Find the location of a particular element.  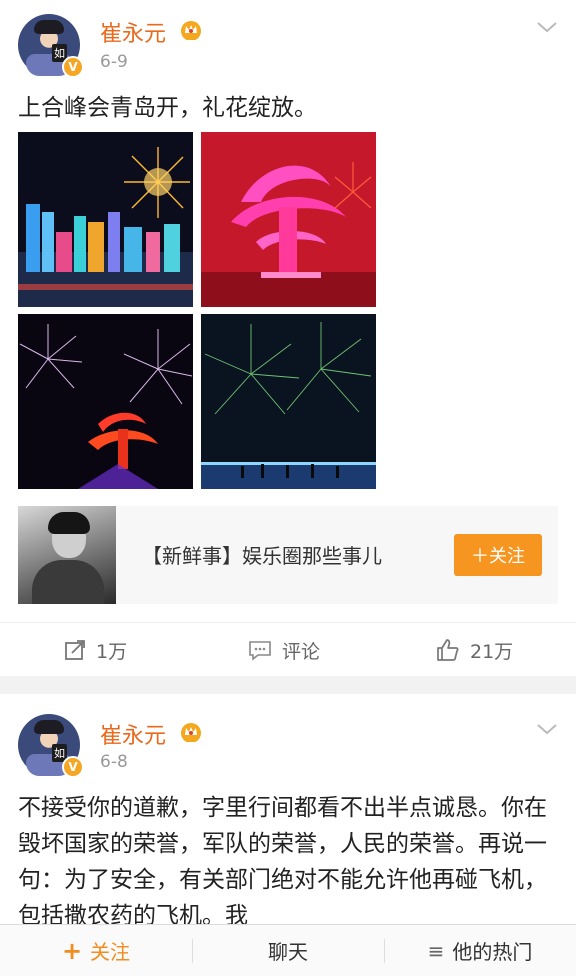

follow-user-button: + 关注 is located at coordinates (96, 950).